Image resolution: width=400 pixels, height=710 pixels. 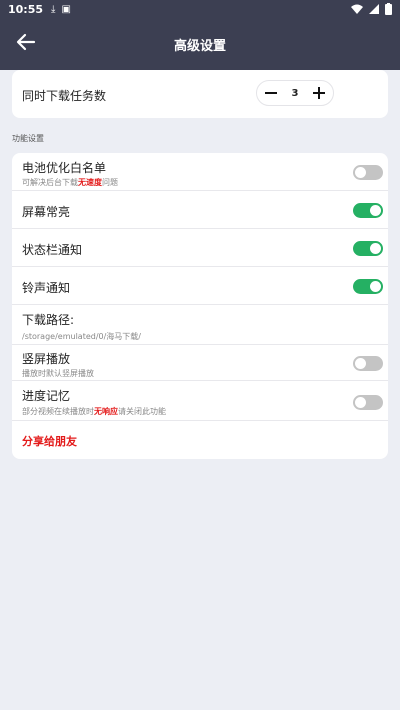 I want to click on app-bar: 高级设置, so click(x=200, y=44).